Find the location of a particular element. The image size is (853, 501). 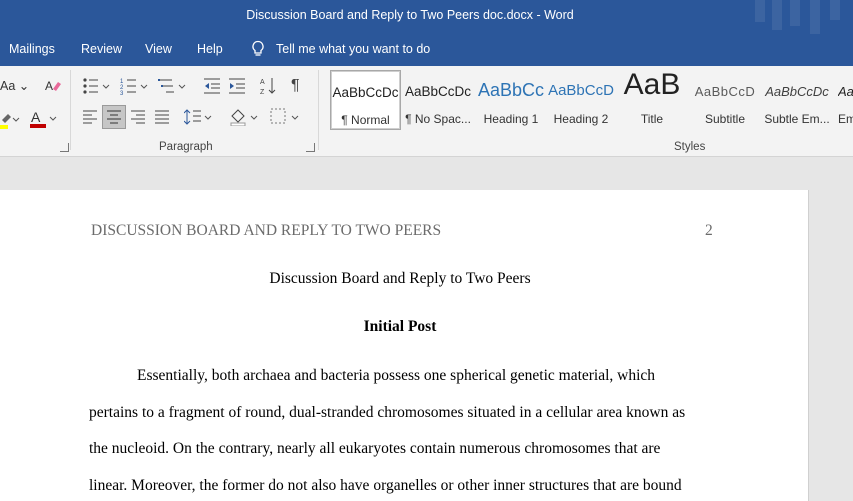

style-heading-2: AaBbCcD Heading 2 is located at coordinates (581, 100).